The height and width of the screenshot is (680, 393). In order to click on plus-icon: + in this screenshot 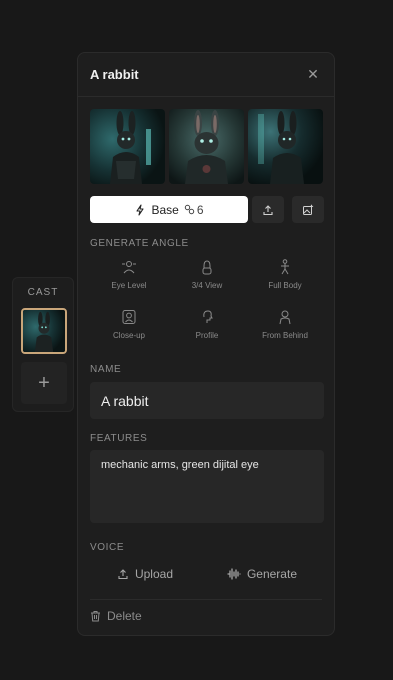, I will do `click(44, 382)`.